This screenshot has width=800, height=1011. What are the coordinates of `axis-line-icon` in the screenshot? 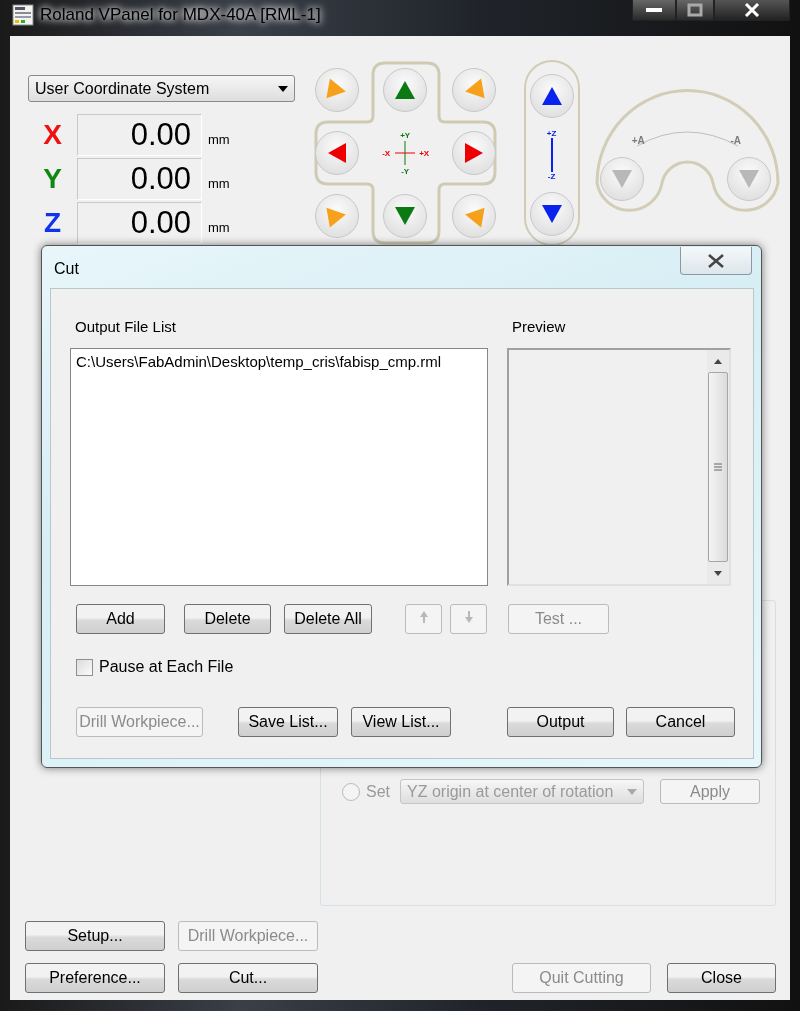 It's located at (551, 155).